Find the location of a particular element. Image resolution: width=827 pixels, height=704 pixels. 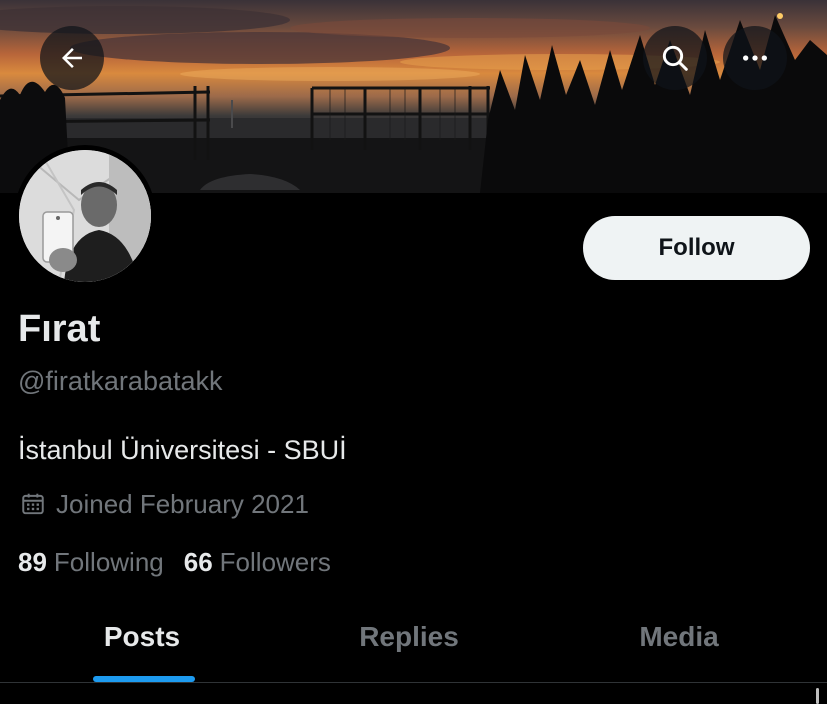

calendar-icon is located at coordinates (33, 504).